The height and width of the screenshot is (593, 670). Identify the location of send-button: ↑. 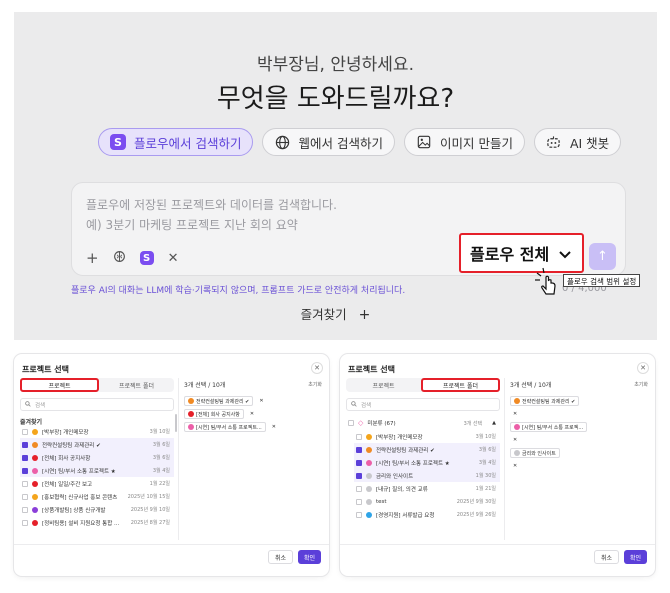
(602, 256).